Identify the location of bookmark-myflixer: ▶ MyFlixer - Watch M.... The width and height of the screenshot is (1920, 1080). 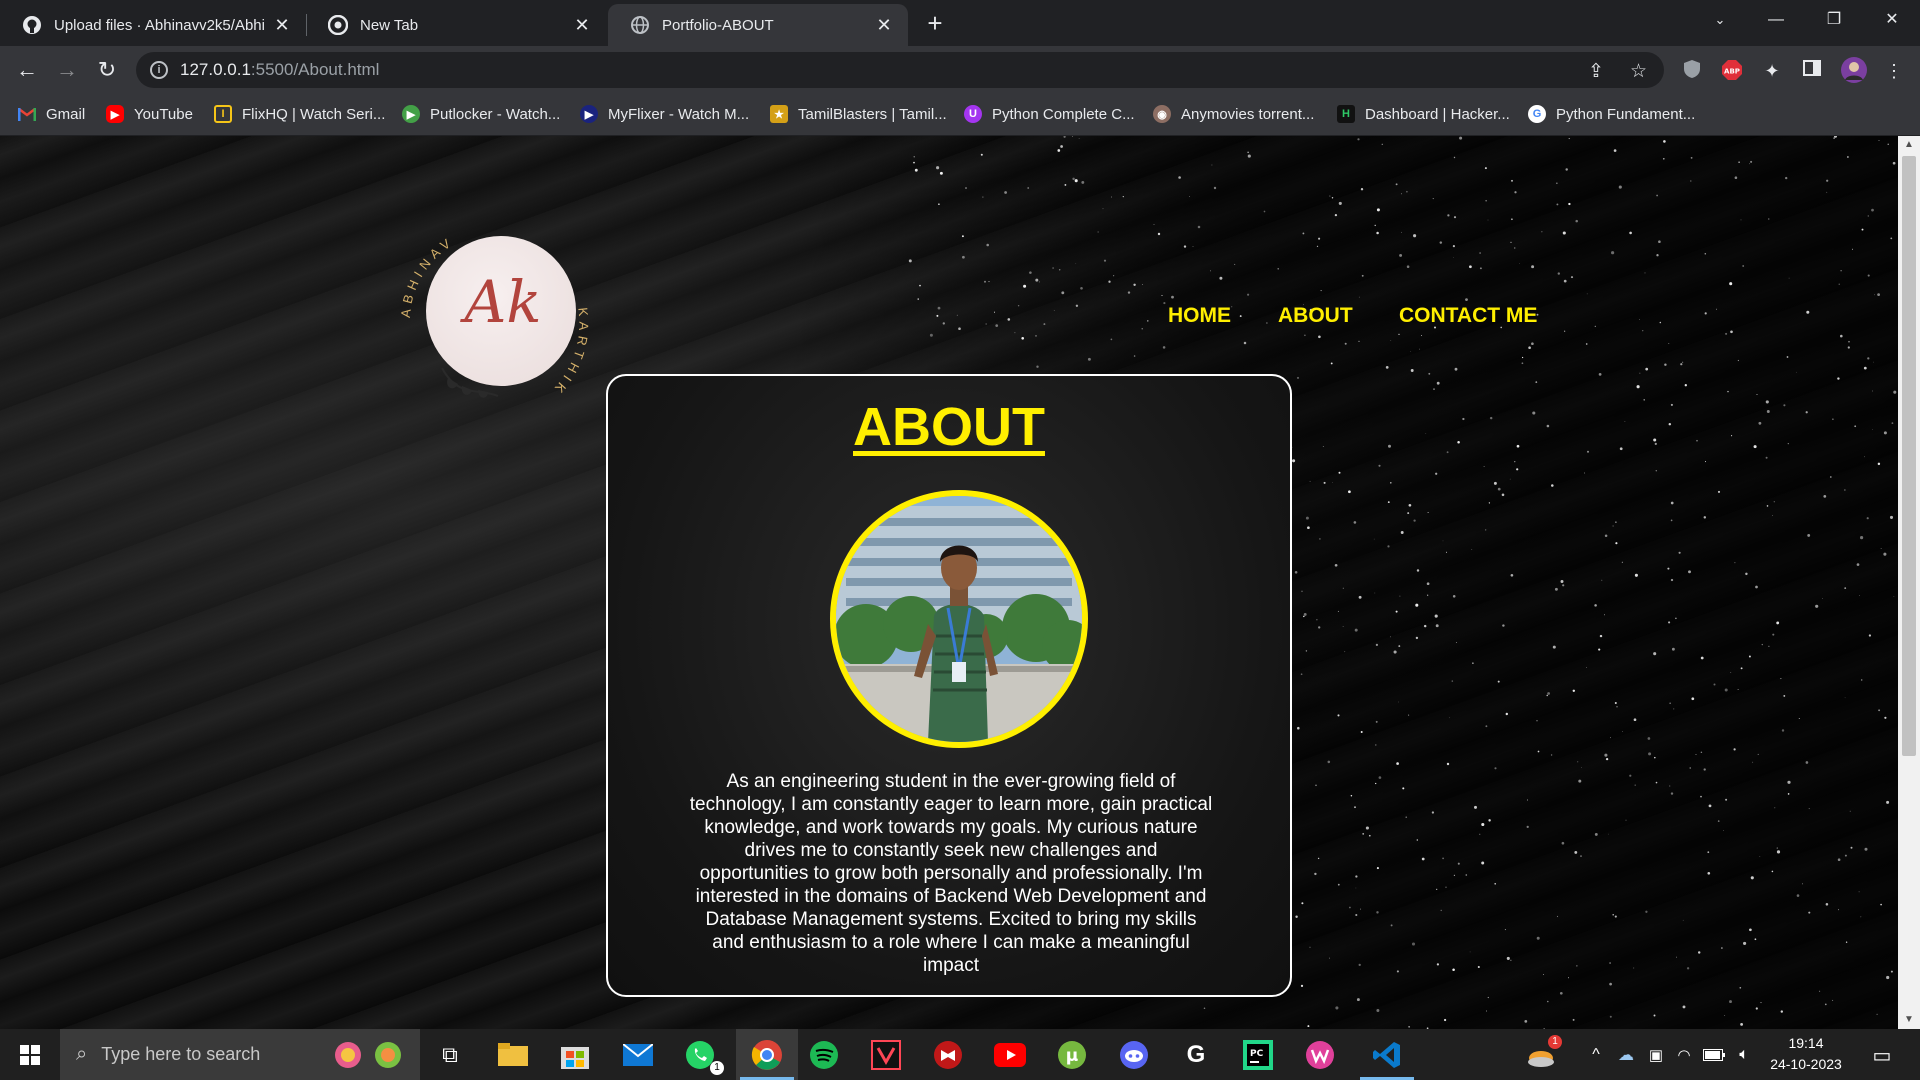
(664, 114).